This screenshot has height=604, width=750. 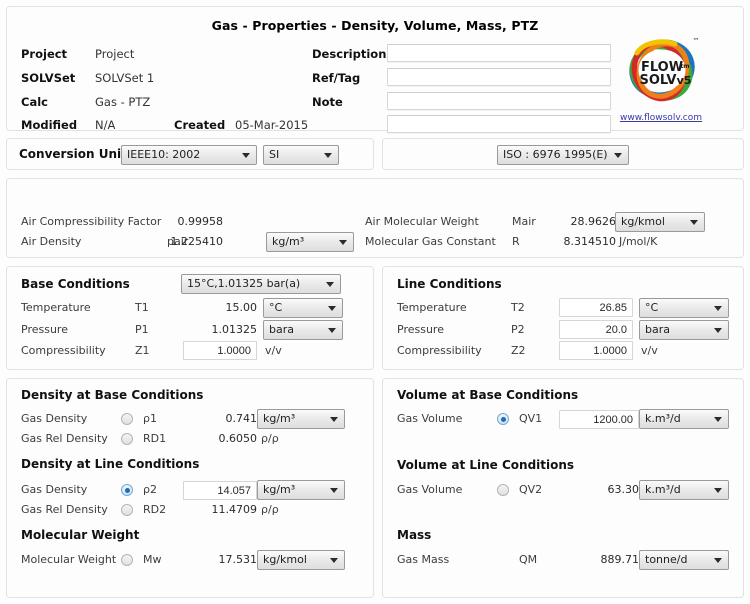 What do you see at coordinates (150, 489) in the screenshot?
I see `density-line-gas-density-symbol: ρ2` at bounding box center [150, 489].